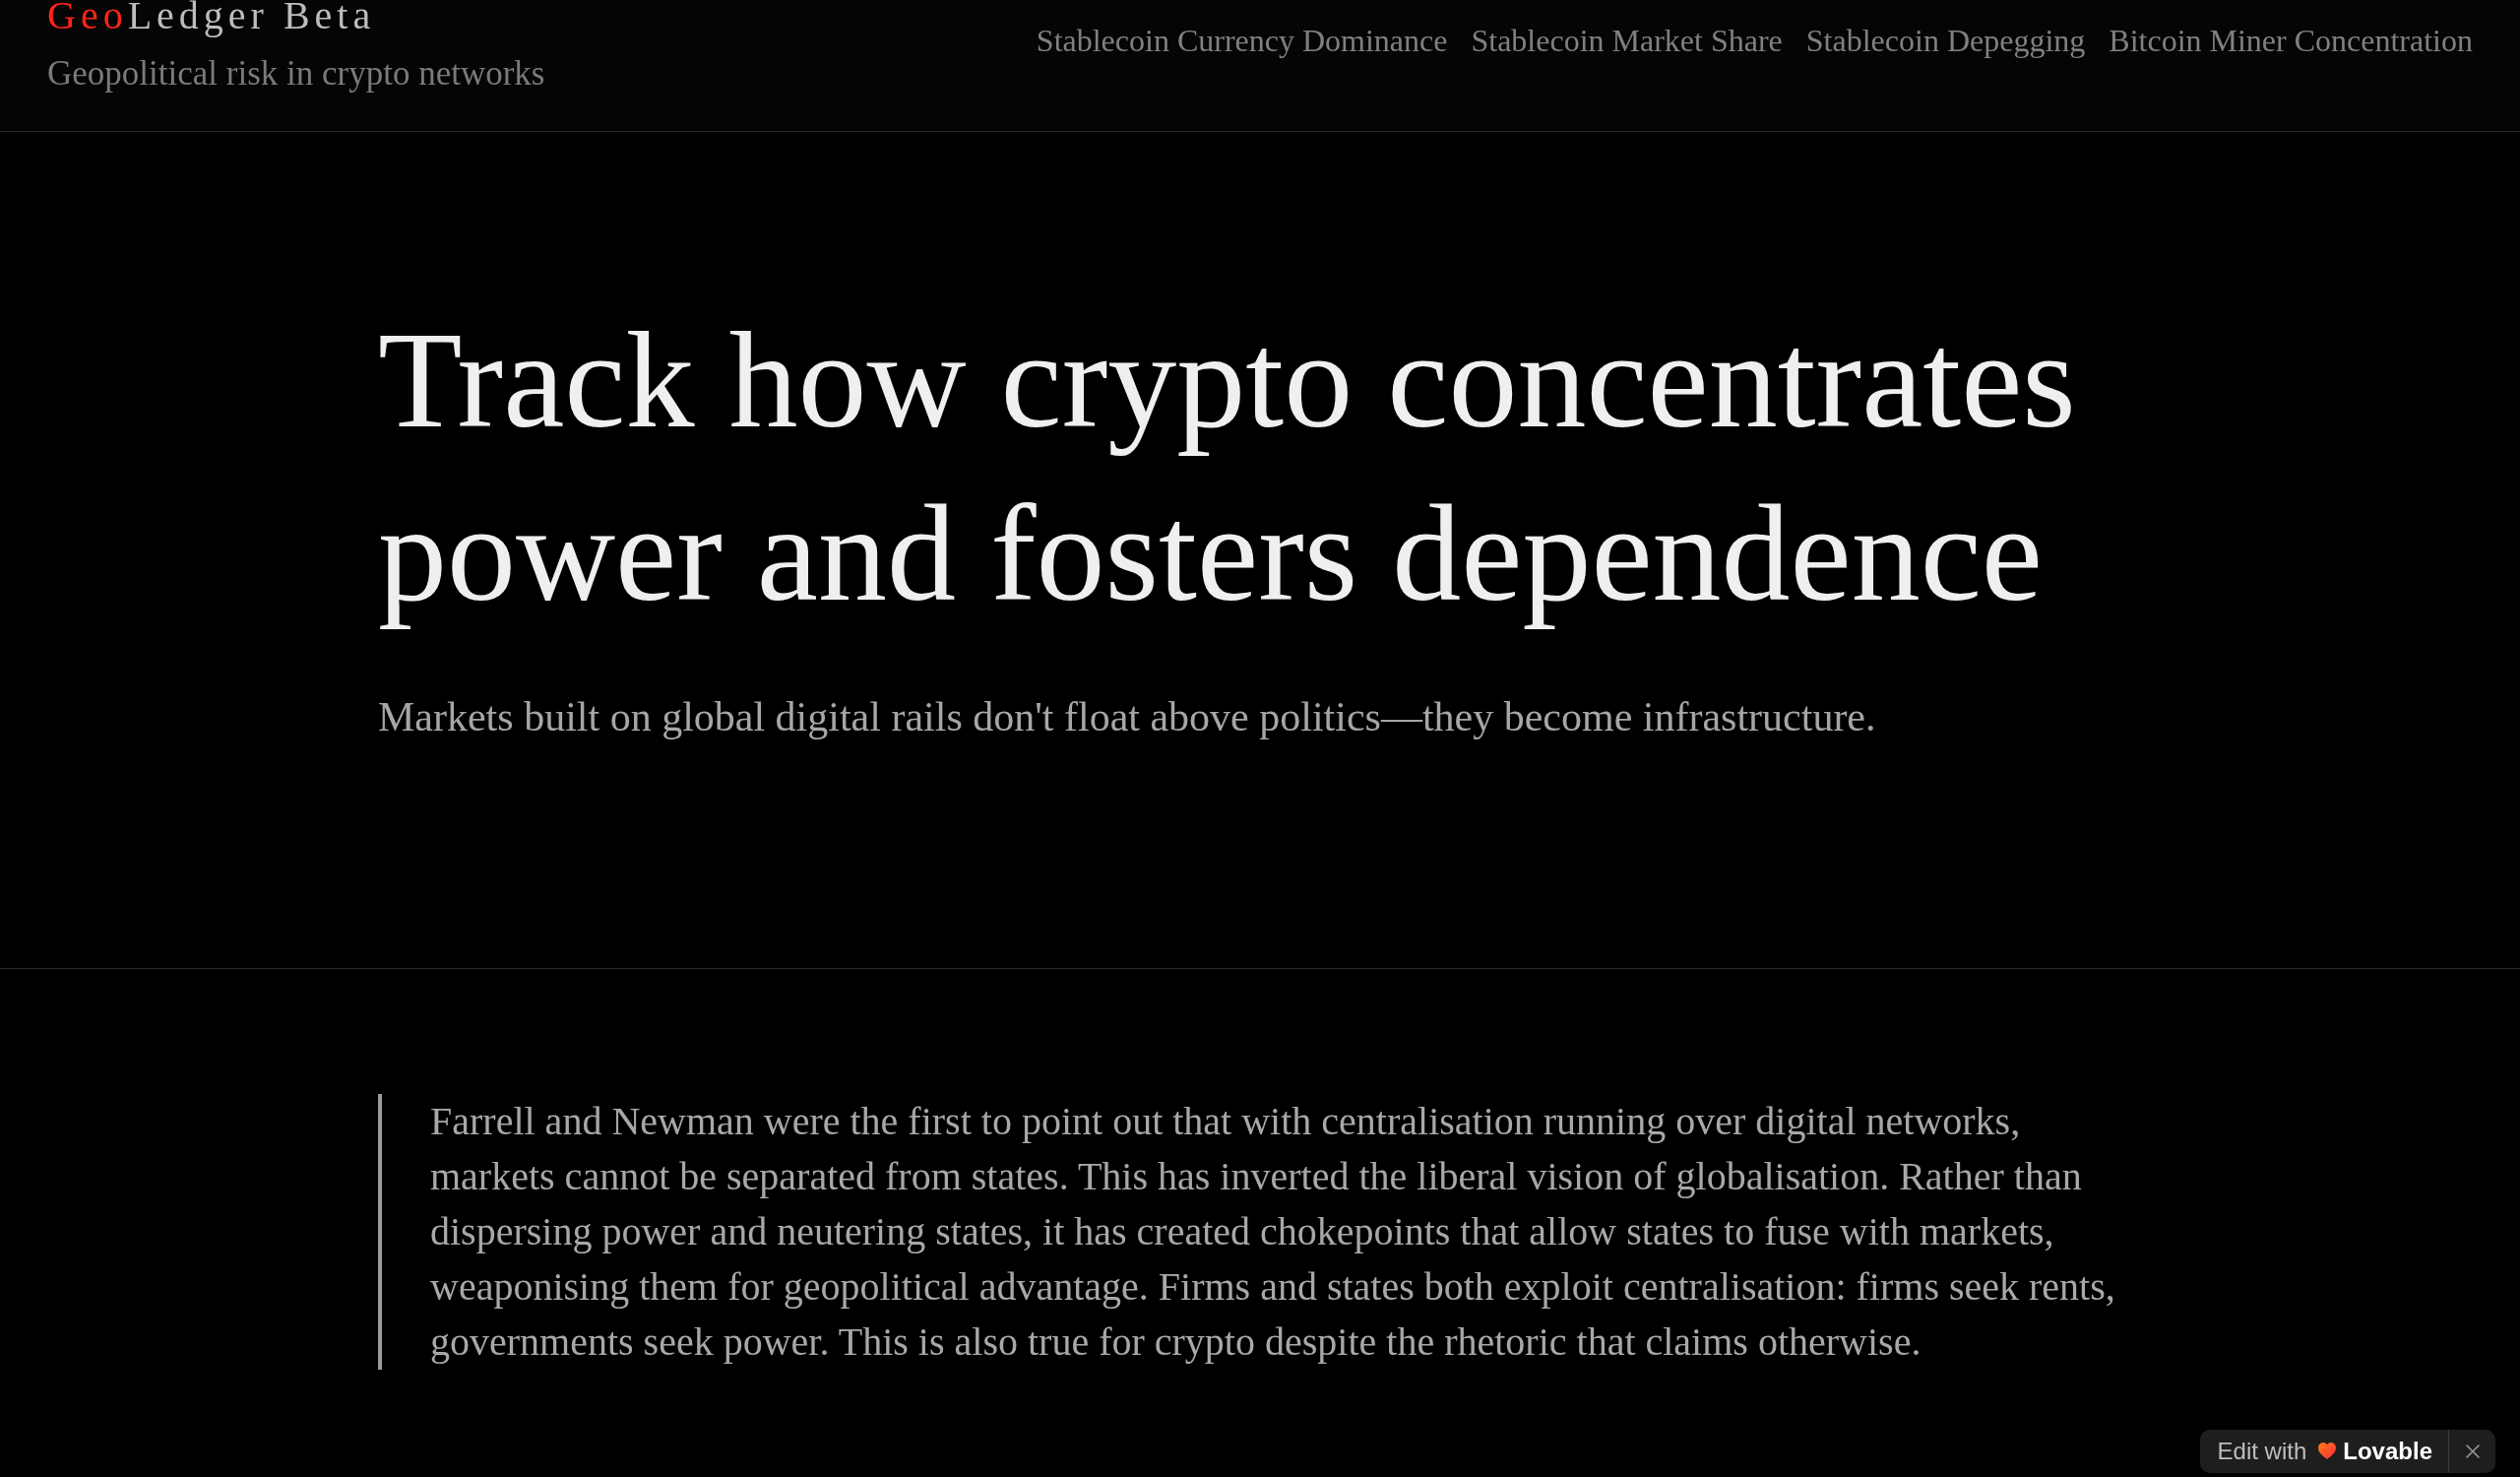 This screenshot has width=2520, height=1477. I want to click on heart-icon, so click(2327, 1452).